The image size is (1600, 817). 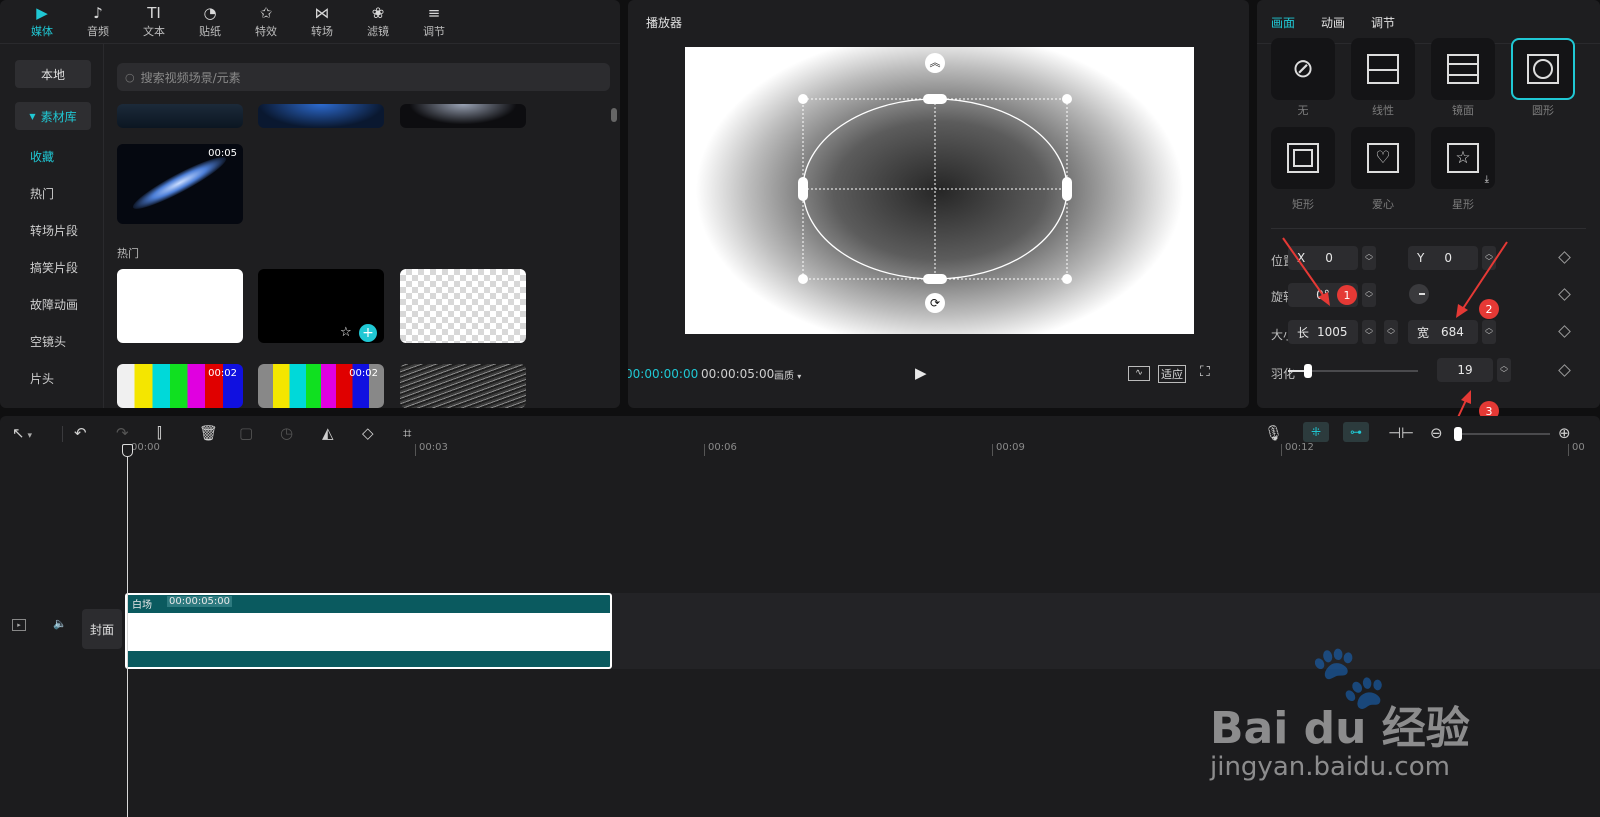 What do you see at coordinates (42, 156) in the screenshot?
I see `sidebar-item-favorites: 收藏` at bounding box center [42, 156].